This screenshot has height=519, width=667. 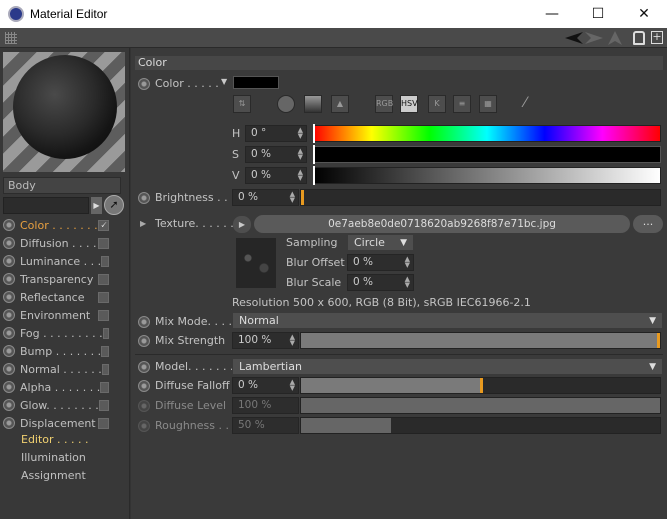 What do you see at coordinates (144, 386) in the screenshot?
I see `diffuse-falloff-anim-radio` at bounding box center [144, 386].